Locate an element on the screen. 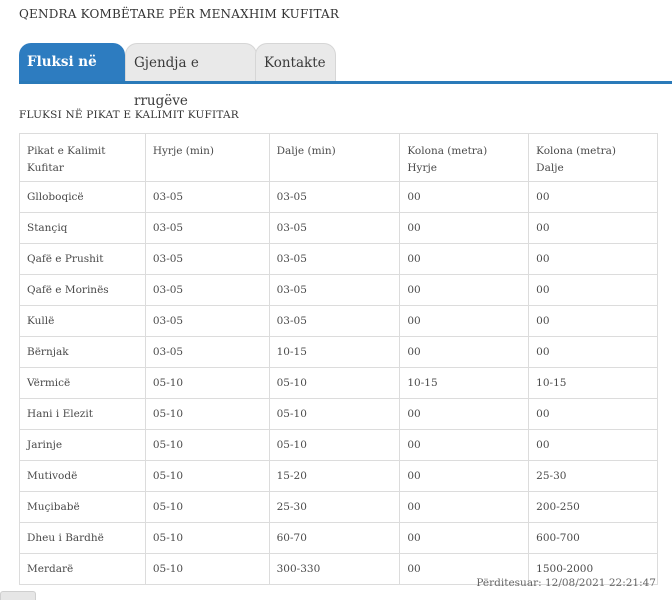 This screenshot has height=600, width=672. tab-fluksi-ne-kufi: Fluksi në kufi is located at coordinates (72, 75).